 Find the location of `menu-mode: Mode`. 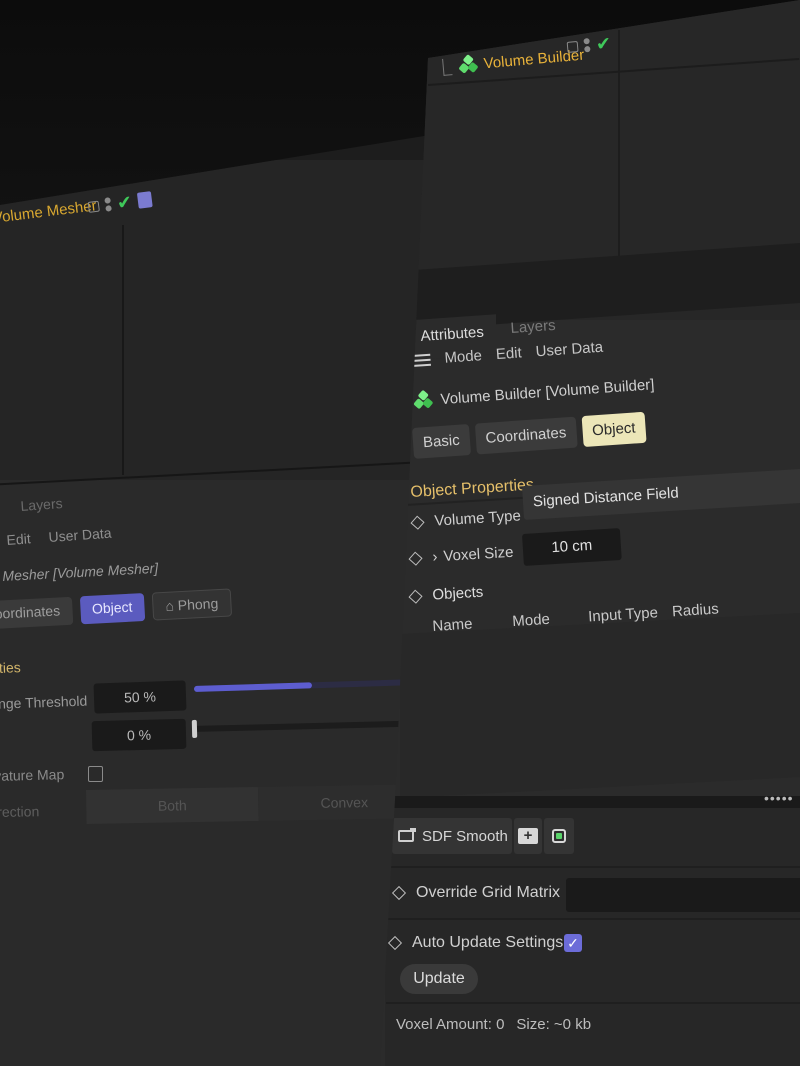

menu-mode: Mode is located at coordinates (463, 357).